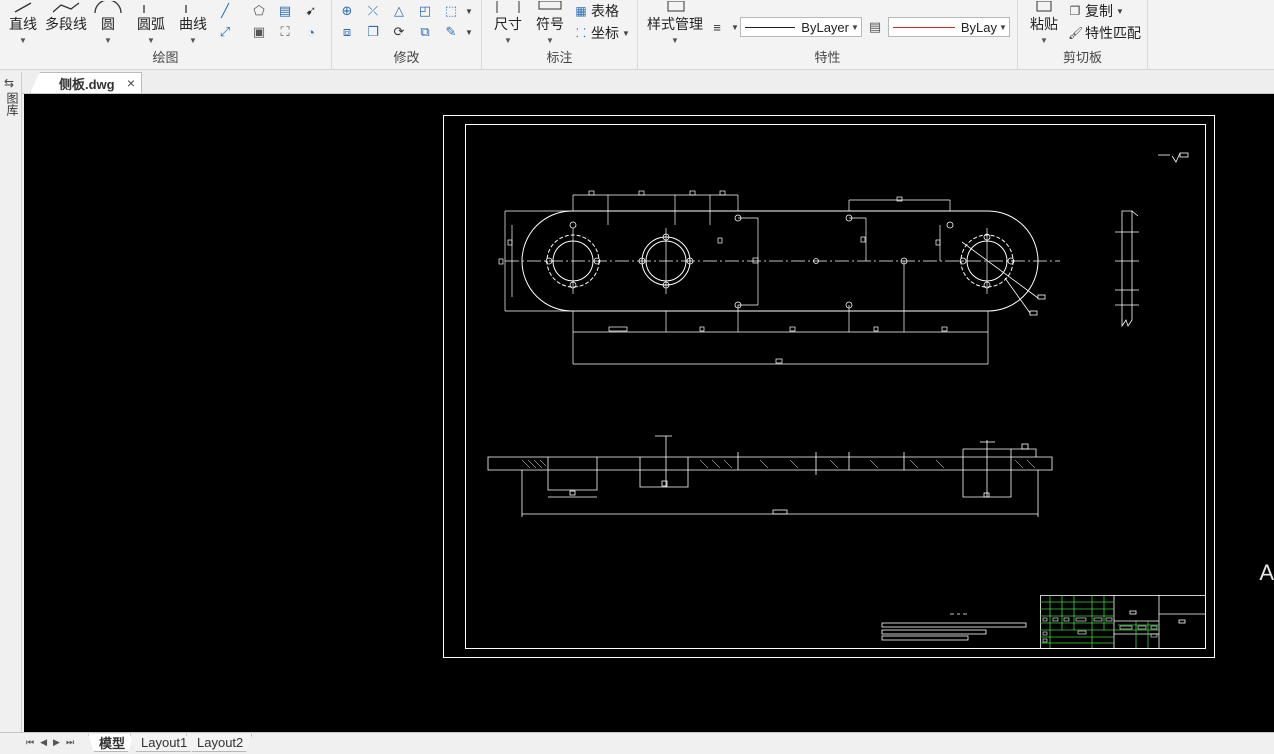 The height and width of the screenshot is (754, 1274). What do you see at coordinates (23, 6) in the screenshot?
I see `line-icon` at bounding box center [23, 6].